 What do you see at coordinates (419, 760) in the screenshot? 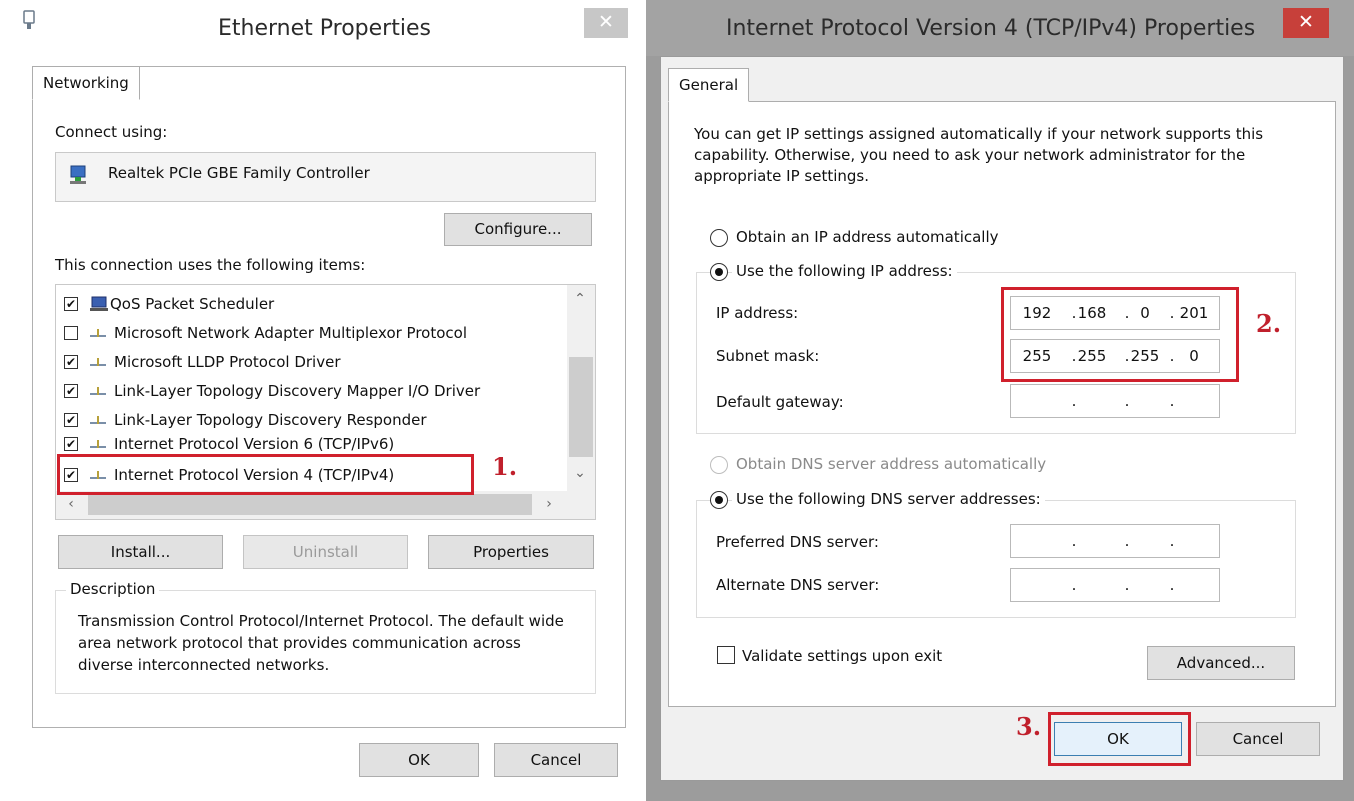
I see `ok-button: OK` at bounding box center [419, 760].